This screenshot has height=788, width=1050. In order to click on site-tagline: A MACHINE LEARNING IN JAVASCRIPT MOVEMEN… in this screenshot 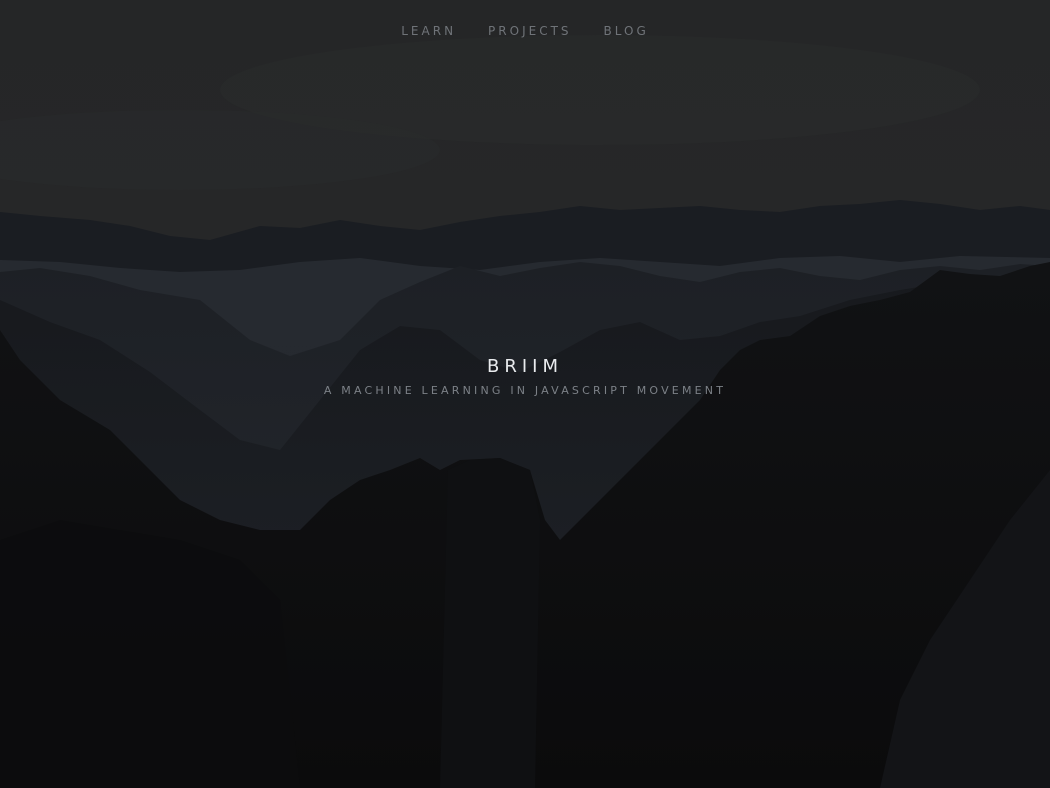, I will do `click(525, 390)`.